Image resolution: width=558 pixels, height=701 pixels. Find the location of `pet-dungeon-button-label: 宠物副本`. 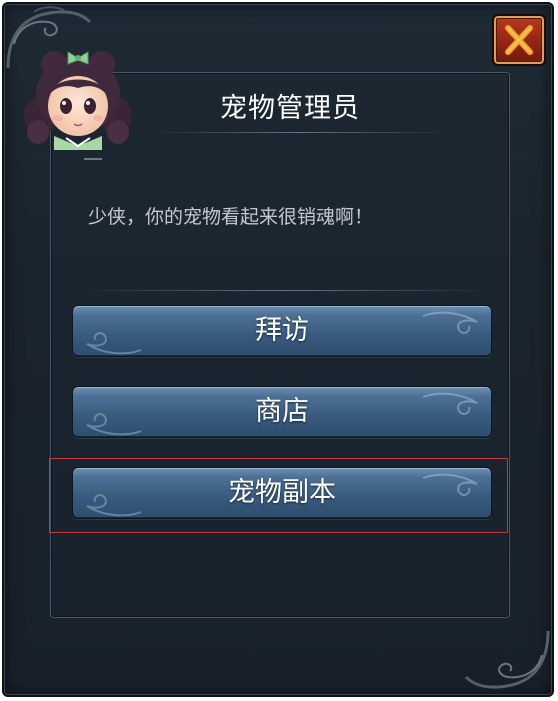

pet-dungeon-button-label: 宠物副本 is located at coordinates (282, 492).